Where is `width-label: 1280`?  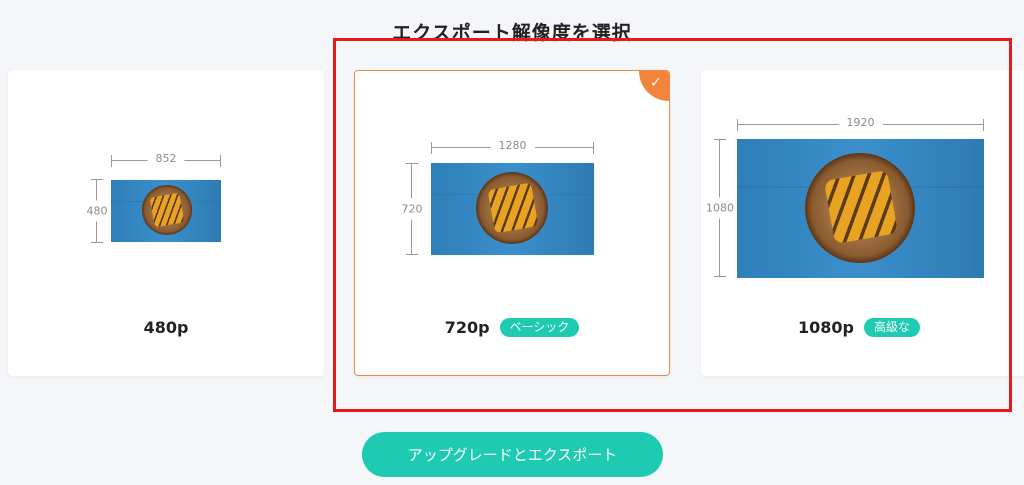 width-label: 1280 is located at coordinates (512, 145).